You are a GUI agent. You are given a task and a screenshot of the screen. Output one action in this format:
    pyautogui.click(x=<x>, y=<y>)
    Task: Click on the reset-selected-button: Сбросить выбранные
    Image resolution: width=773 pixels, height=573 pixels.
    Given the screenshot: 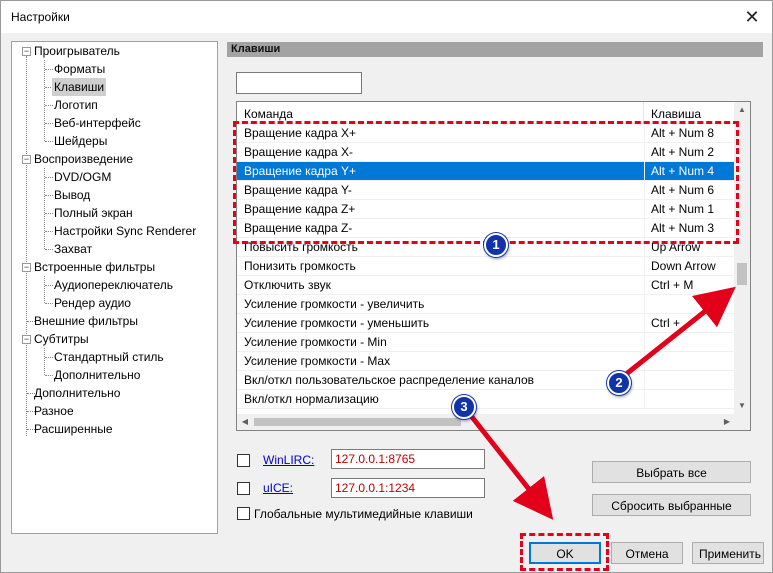 What is the action you would take?
    pyautogui.click(x=671, y=505)
    